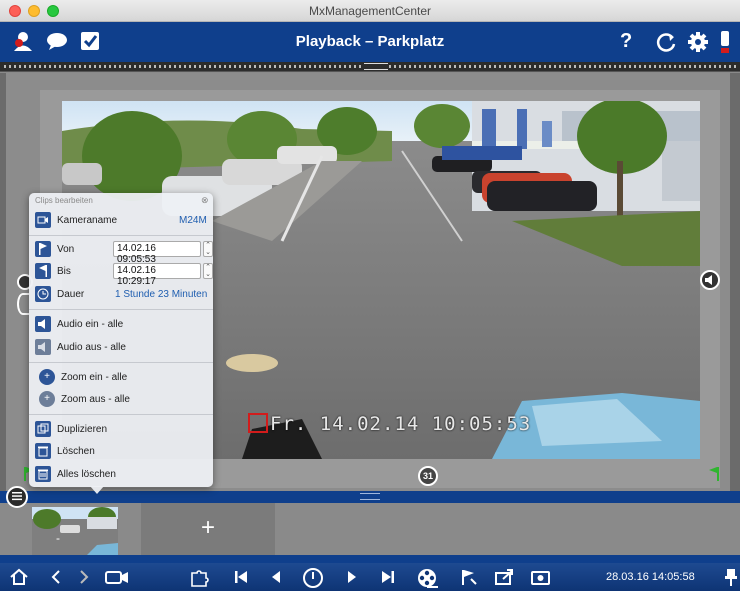 The image size is (740, 591). I want to click on zoom-out-label: Zoom aus - alle, so click(95, 399).